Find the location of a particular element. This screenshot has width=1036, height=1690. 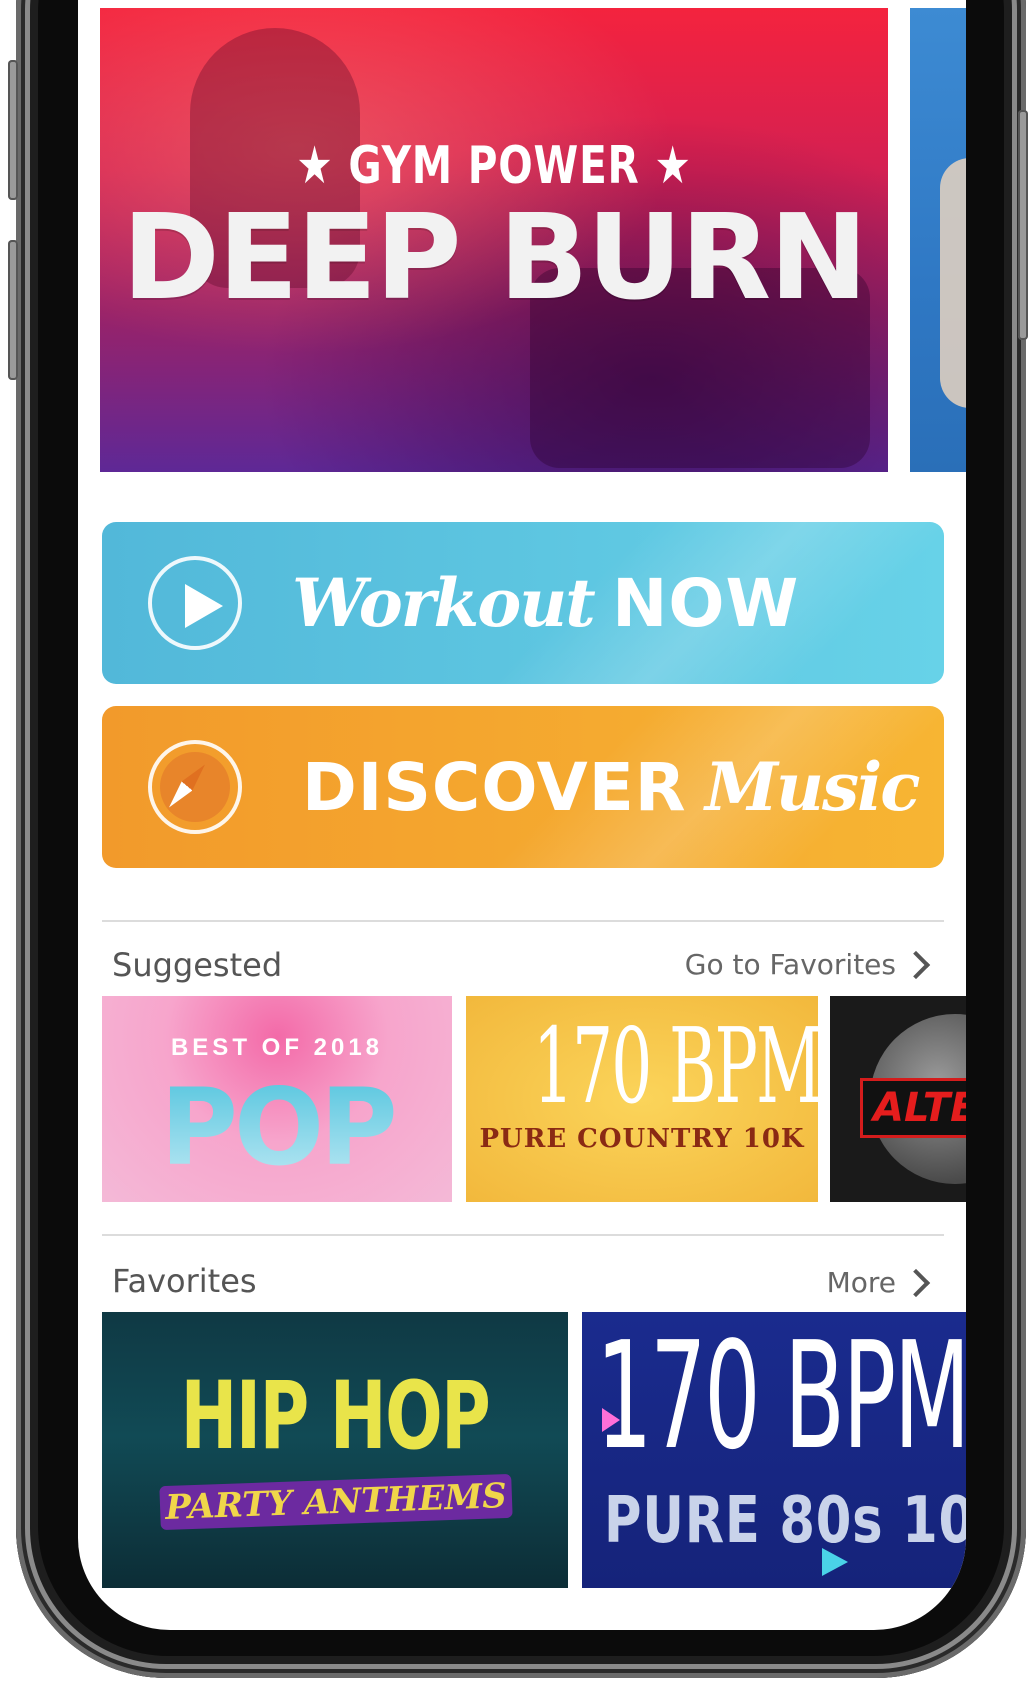

discover-music-label: DISCOVER Music is located at coordinates (611, 787).